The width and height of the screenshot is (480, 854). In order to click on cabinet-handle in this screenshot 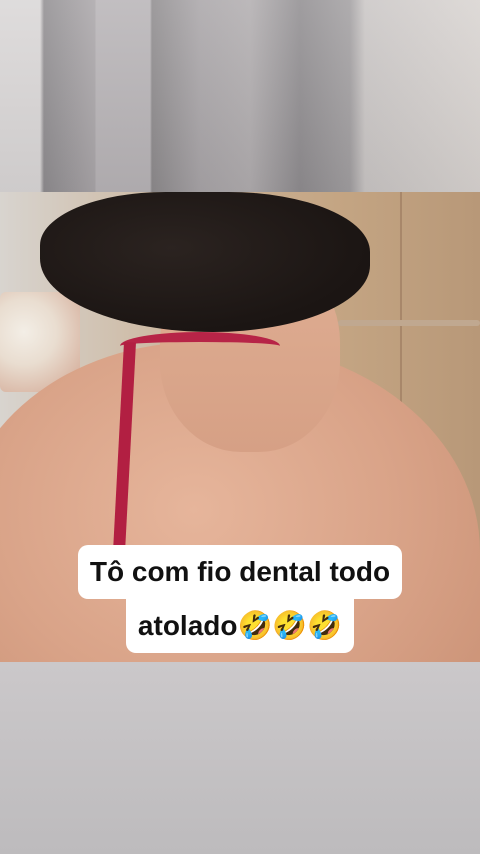, I will do `click(409, 323)`.